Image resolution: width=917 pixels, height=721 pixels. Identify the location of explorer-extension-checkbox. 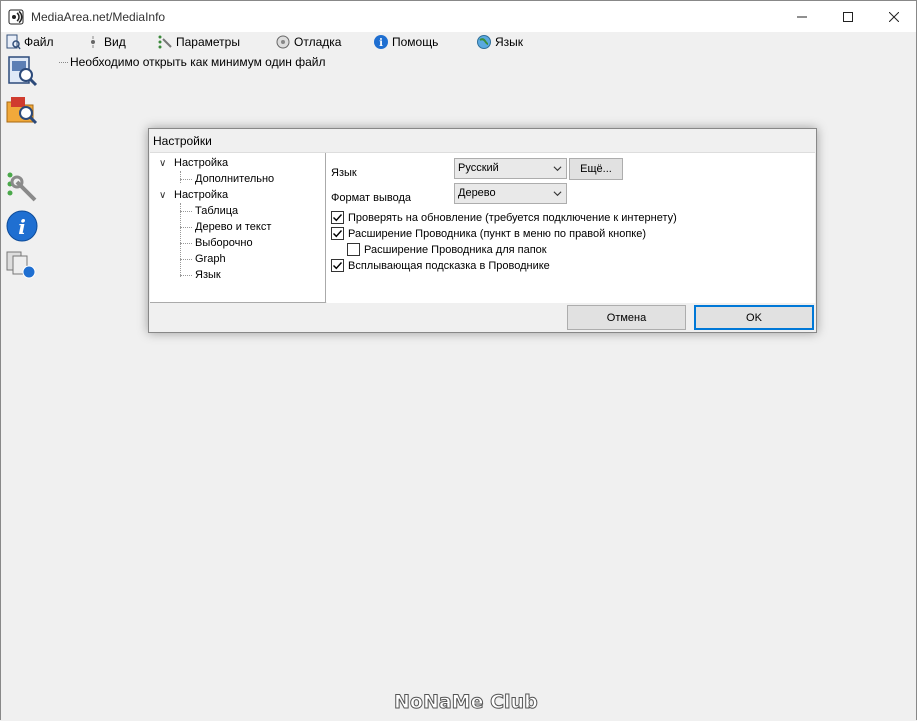
(337, 233).